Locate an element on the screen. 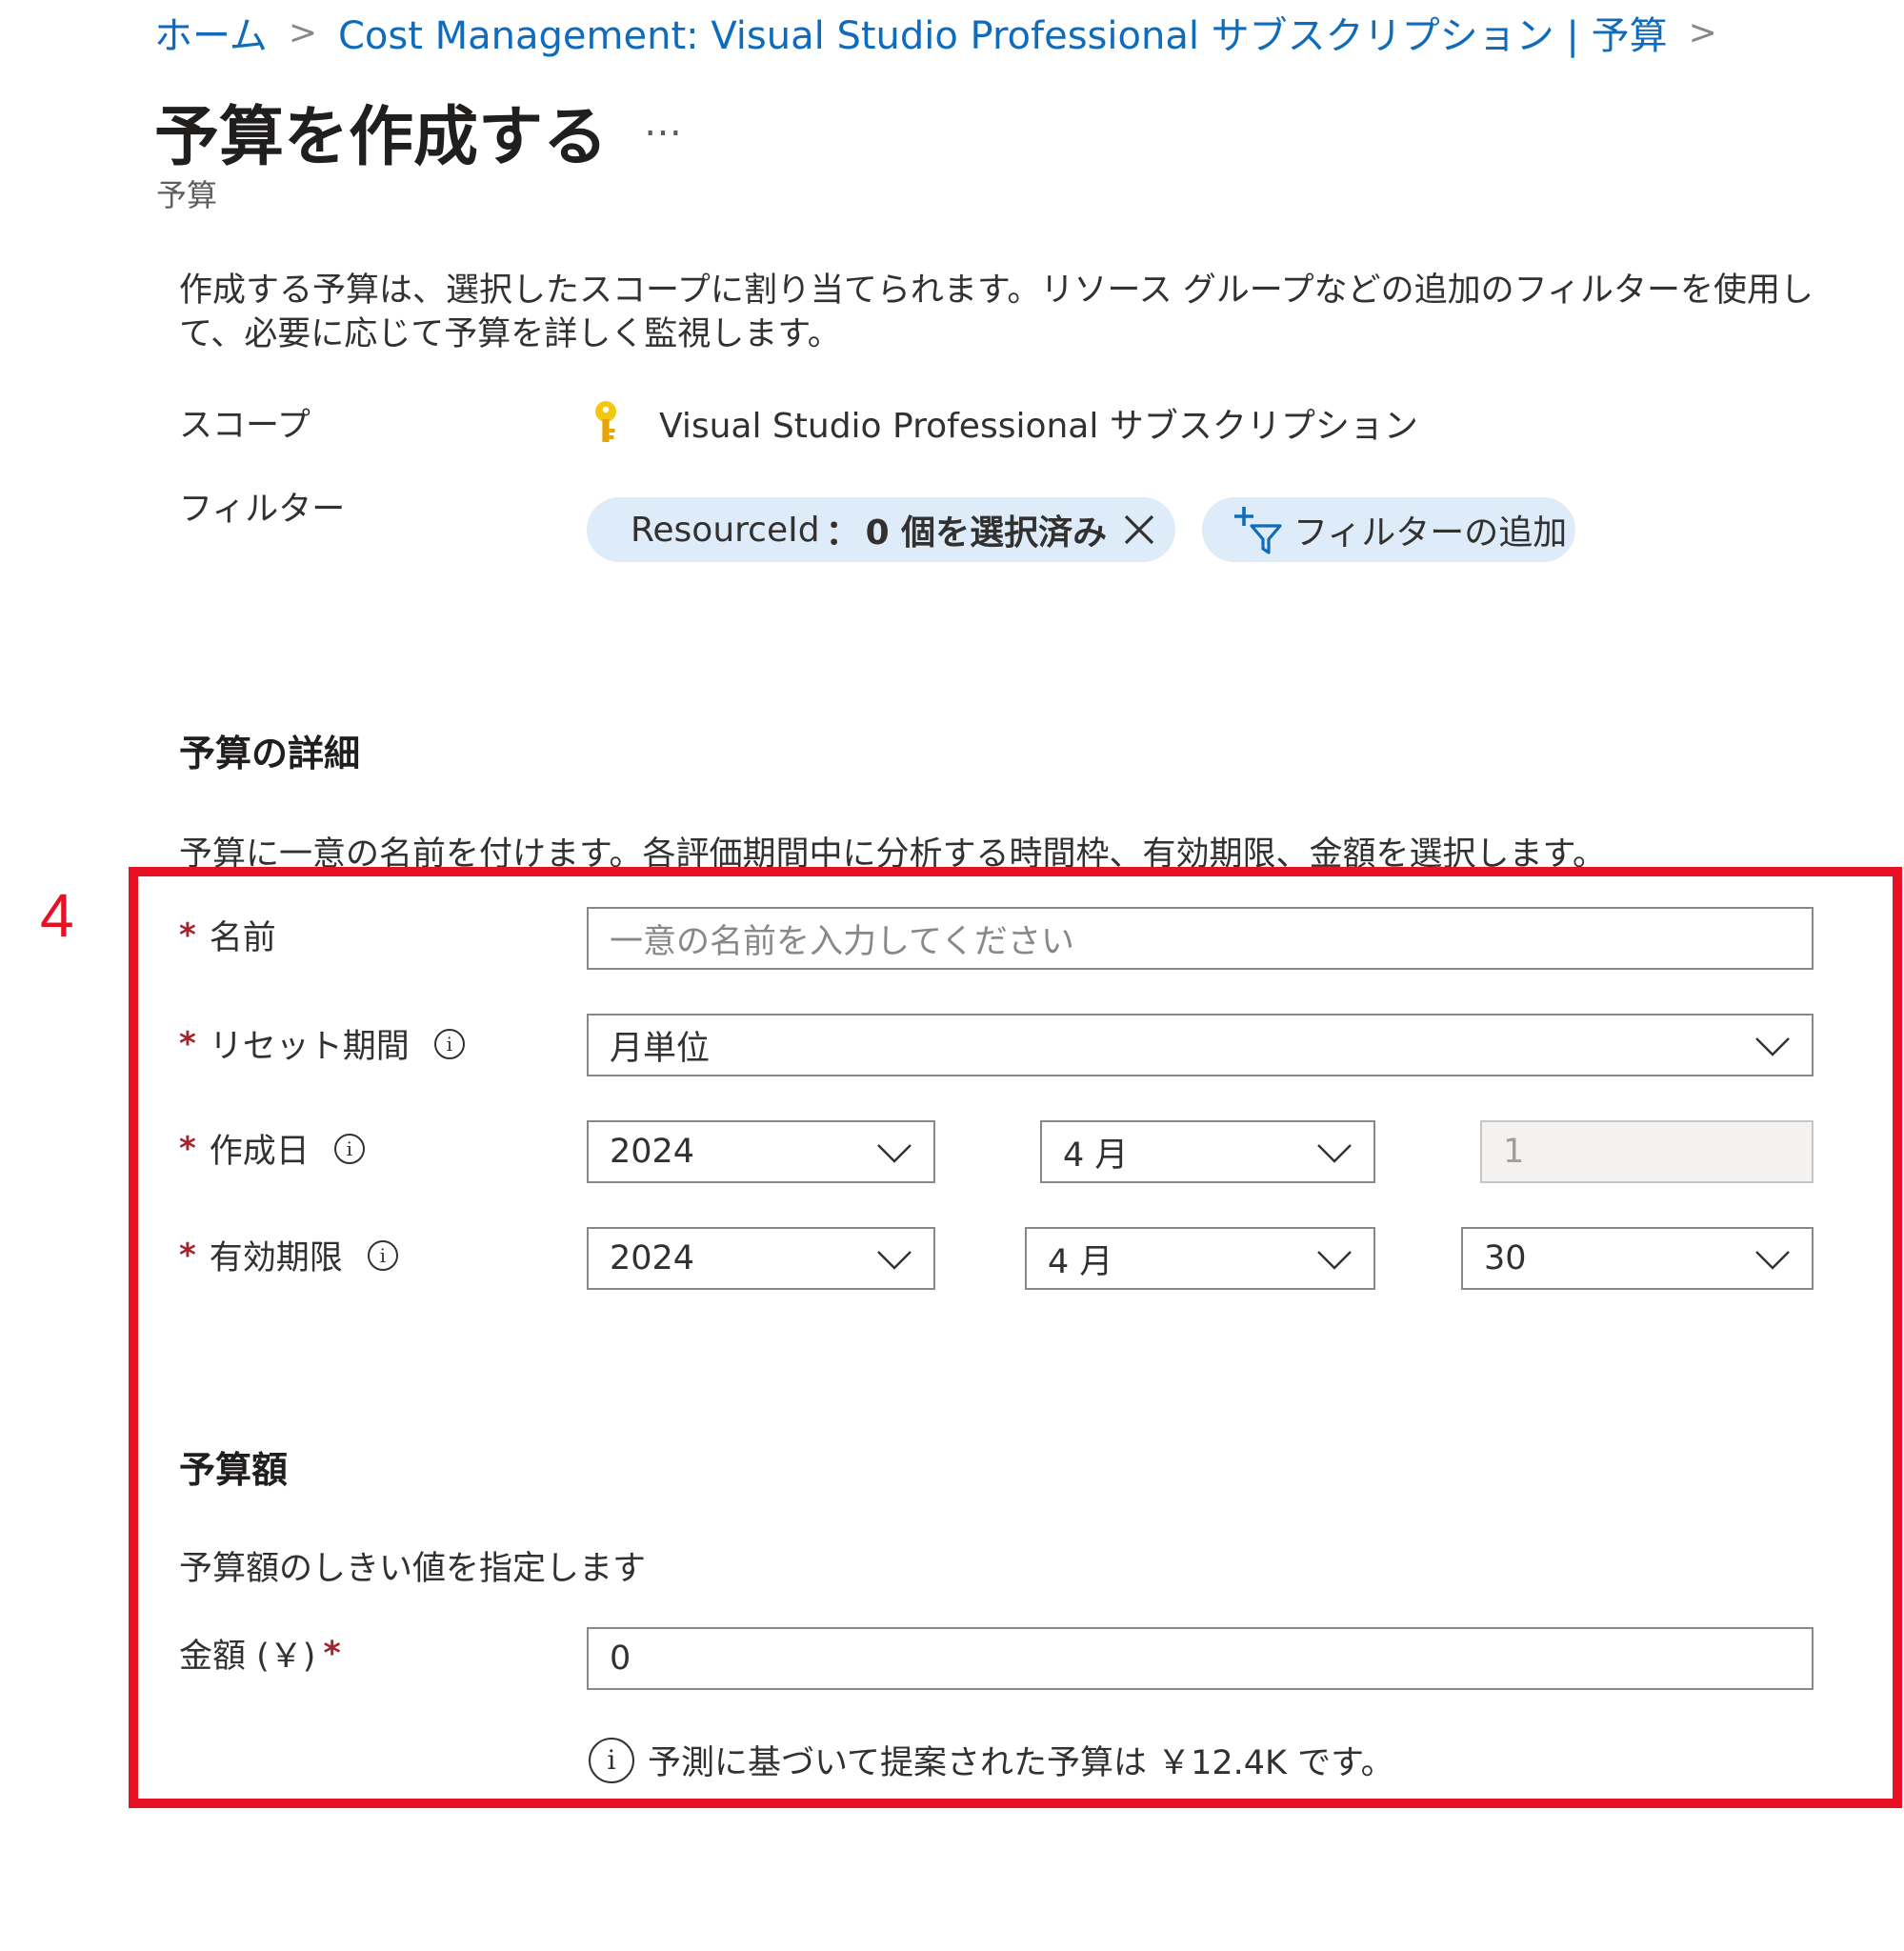  filter-label: フィルター is located at coordinates (262, 506).